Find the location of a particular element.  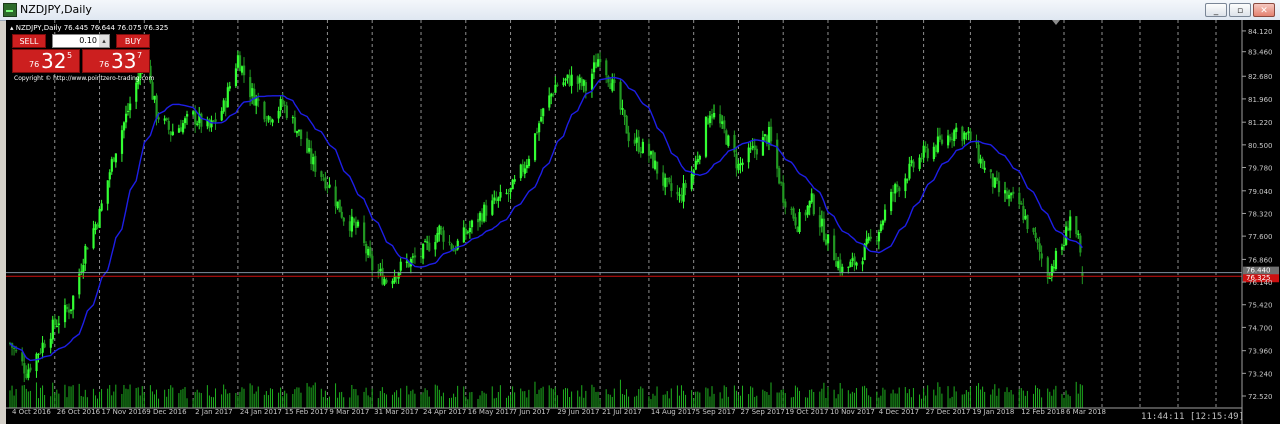

x-tick-label: 6 Mar 2018 is located at coordinates (1086, 412).